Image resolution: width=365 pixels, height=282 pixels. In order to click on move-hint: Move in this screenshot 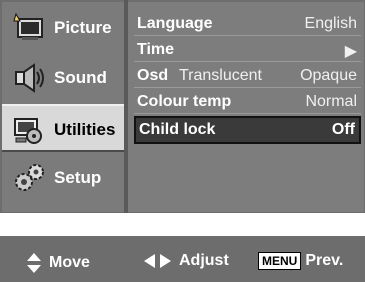, I will do `click(58, 263)`.